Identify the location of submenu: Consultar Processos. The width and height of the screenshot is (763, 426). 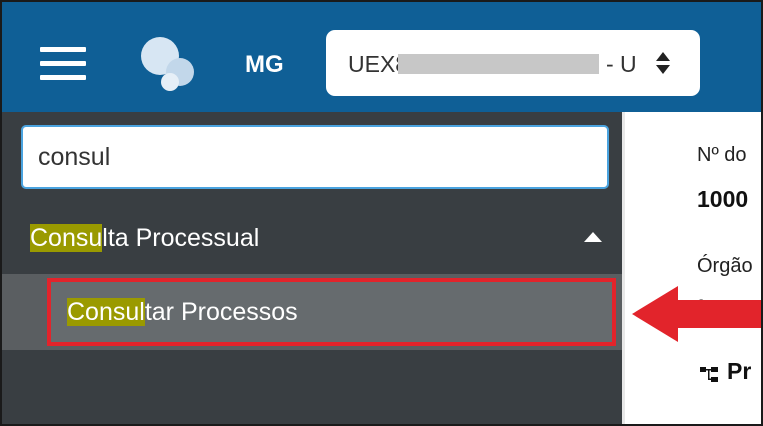
(312, 312).